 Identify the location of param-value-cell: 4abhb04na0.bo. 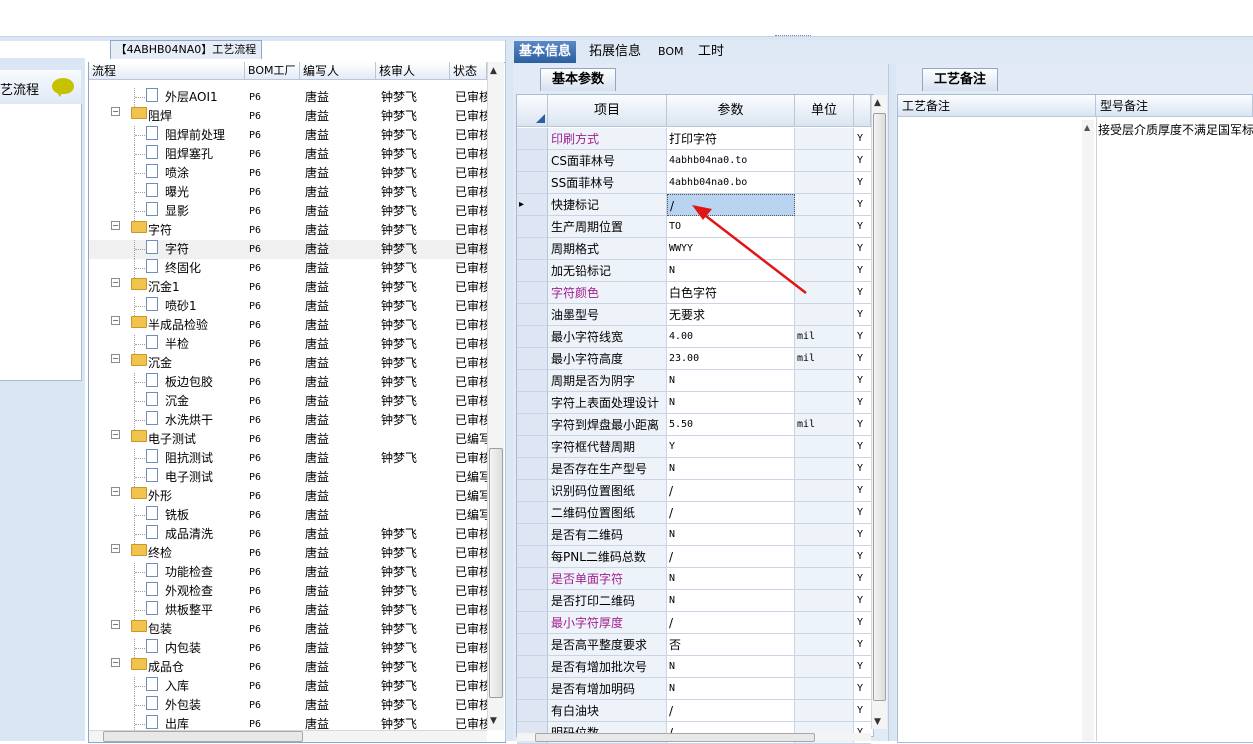
(731, 183).